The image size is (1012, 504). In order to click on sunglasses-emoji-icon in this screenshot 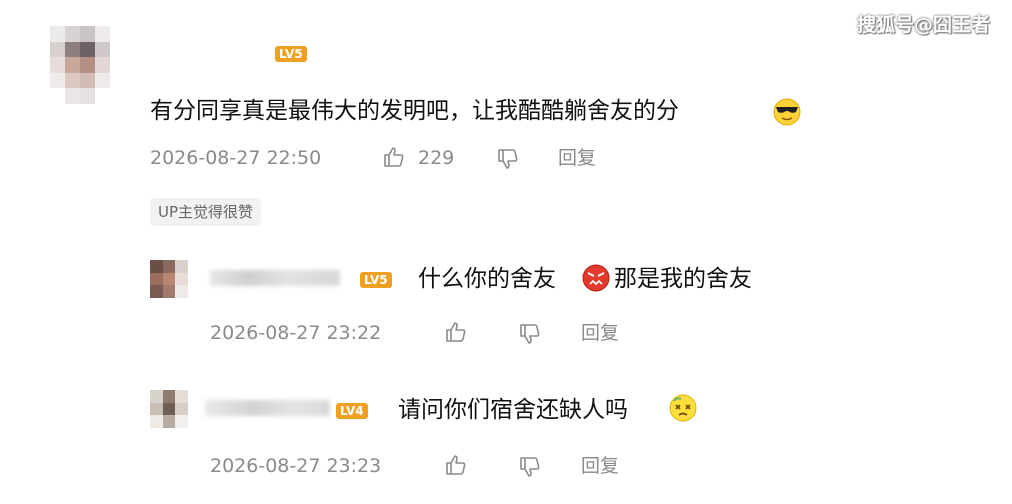, I will do `click(787, 112)`.